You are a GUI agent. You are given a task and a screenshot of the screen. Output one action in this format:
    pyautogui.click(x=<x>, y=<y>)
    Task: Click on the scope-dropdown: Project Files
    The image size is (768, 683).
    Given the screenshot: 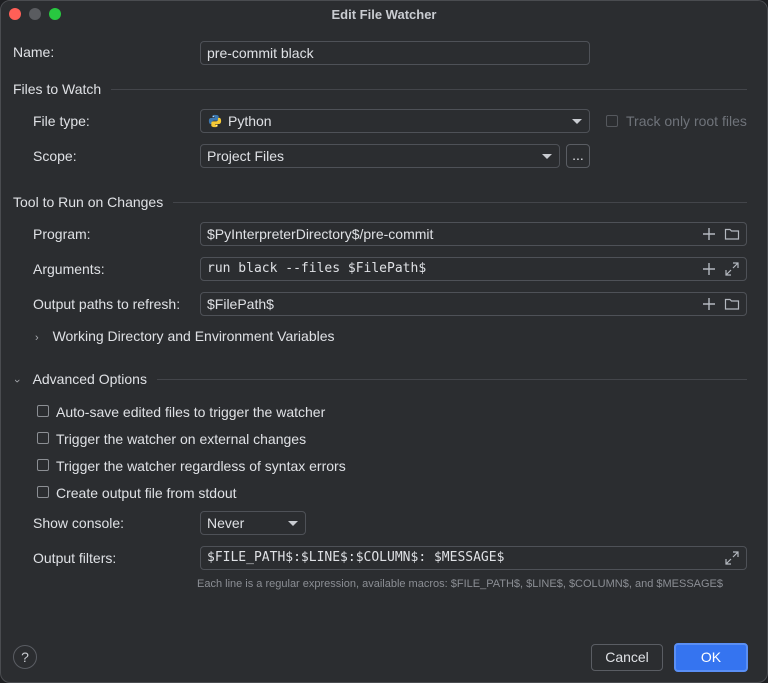 What is the action you would take?
    pyautogui.click(x=380, y=156)
    